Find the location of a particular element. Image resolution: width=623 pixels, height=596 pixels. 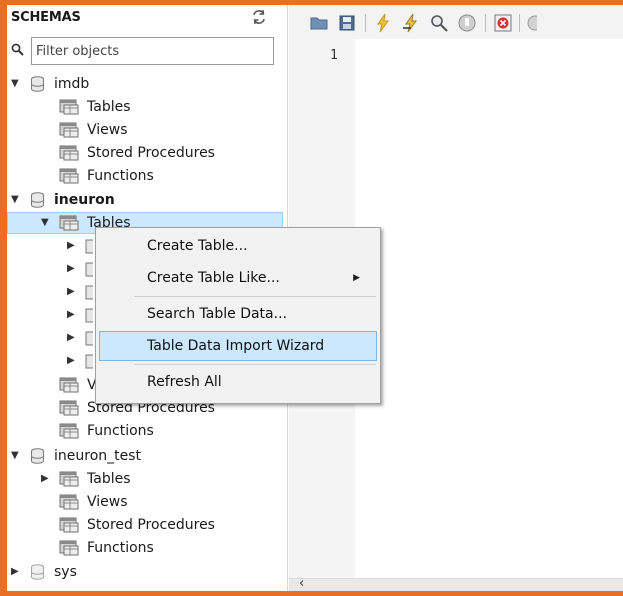

submenu-arrow-icon: ▶ is located at coordinates (356, 278).